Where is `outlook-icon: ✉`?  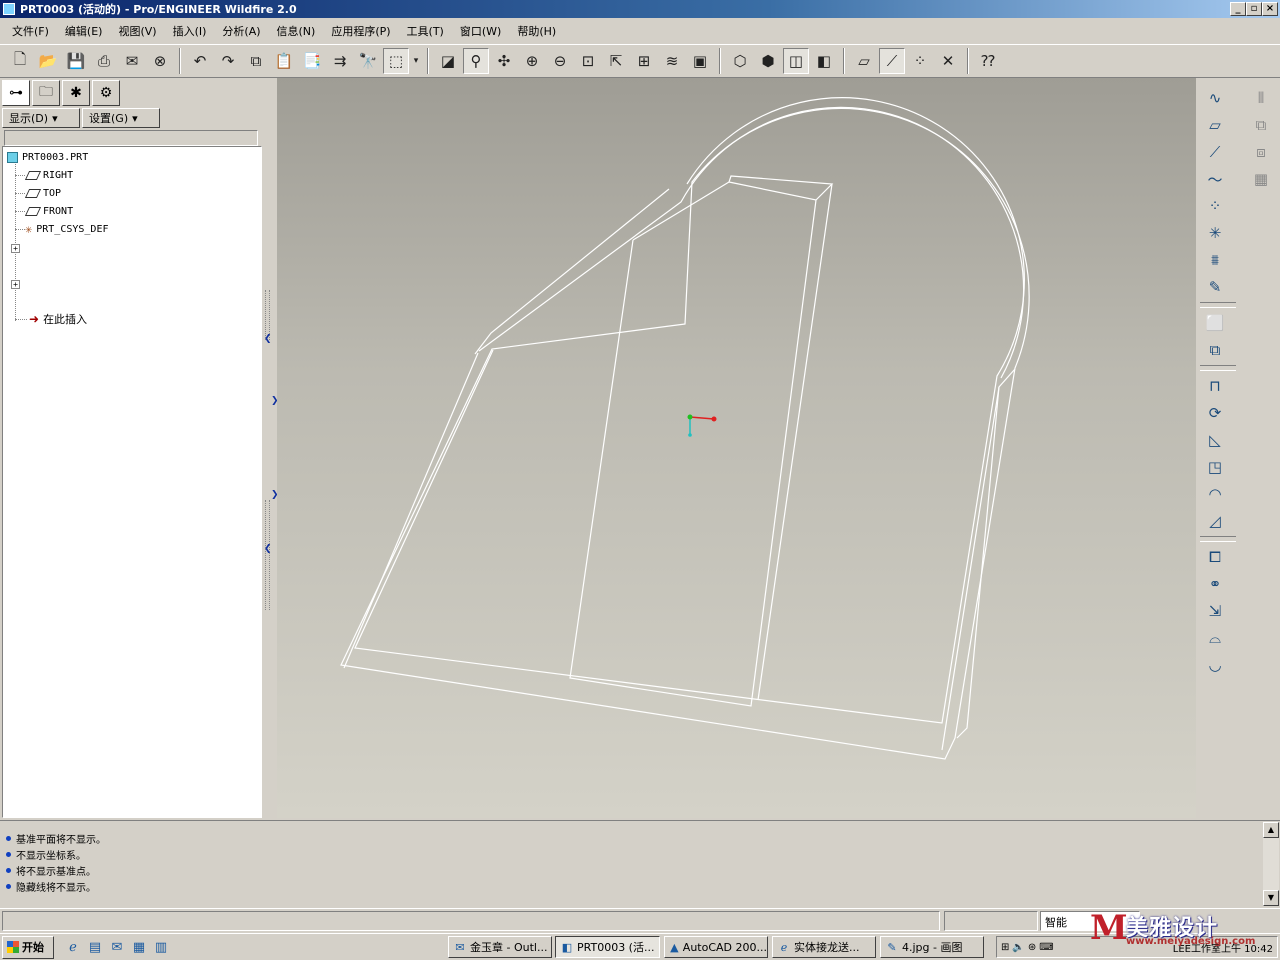 outlook-icon: ✉ is located at coordinates (117, 947).